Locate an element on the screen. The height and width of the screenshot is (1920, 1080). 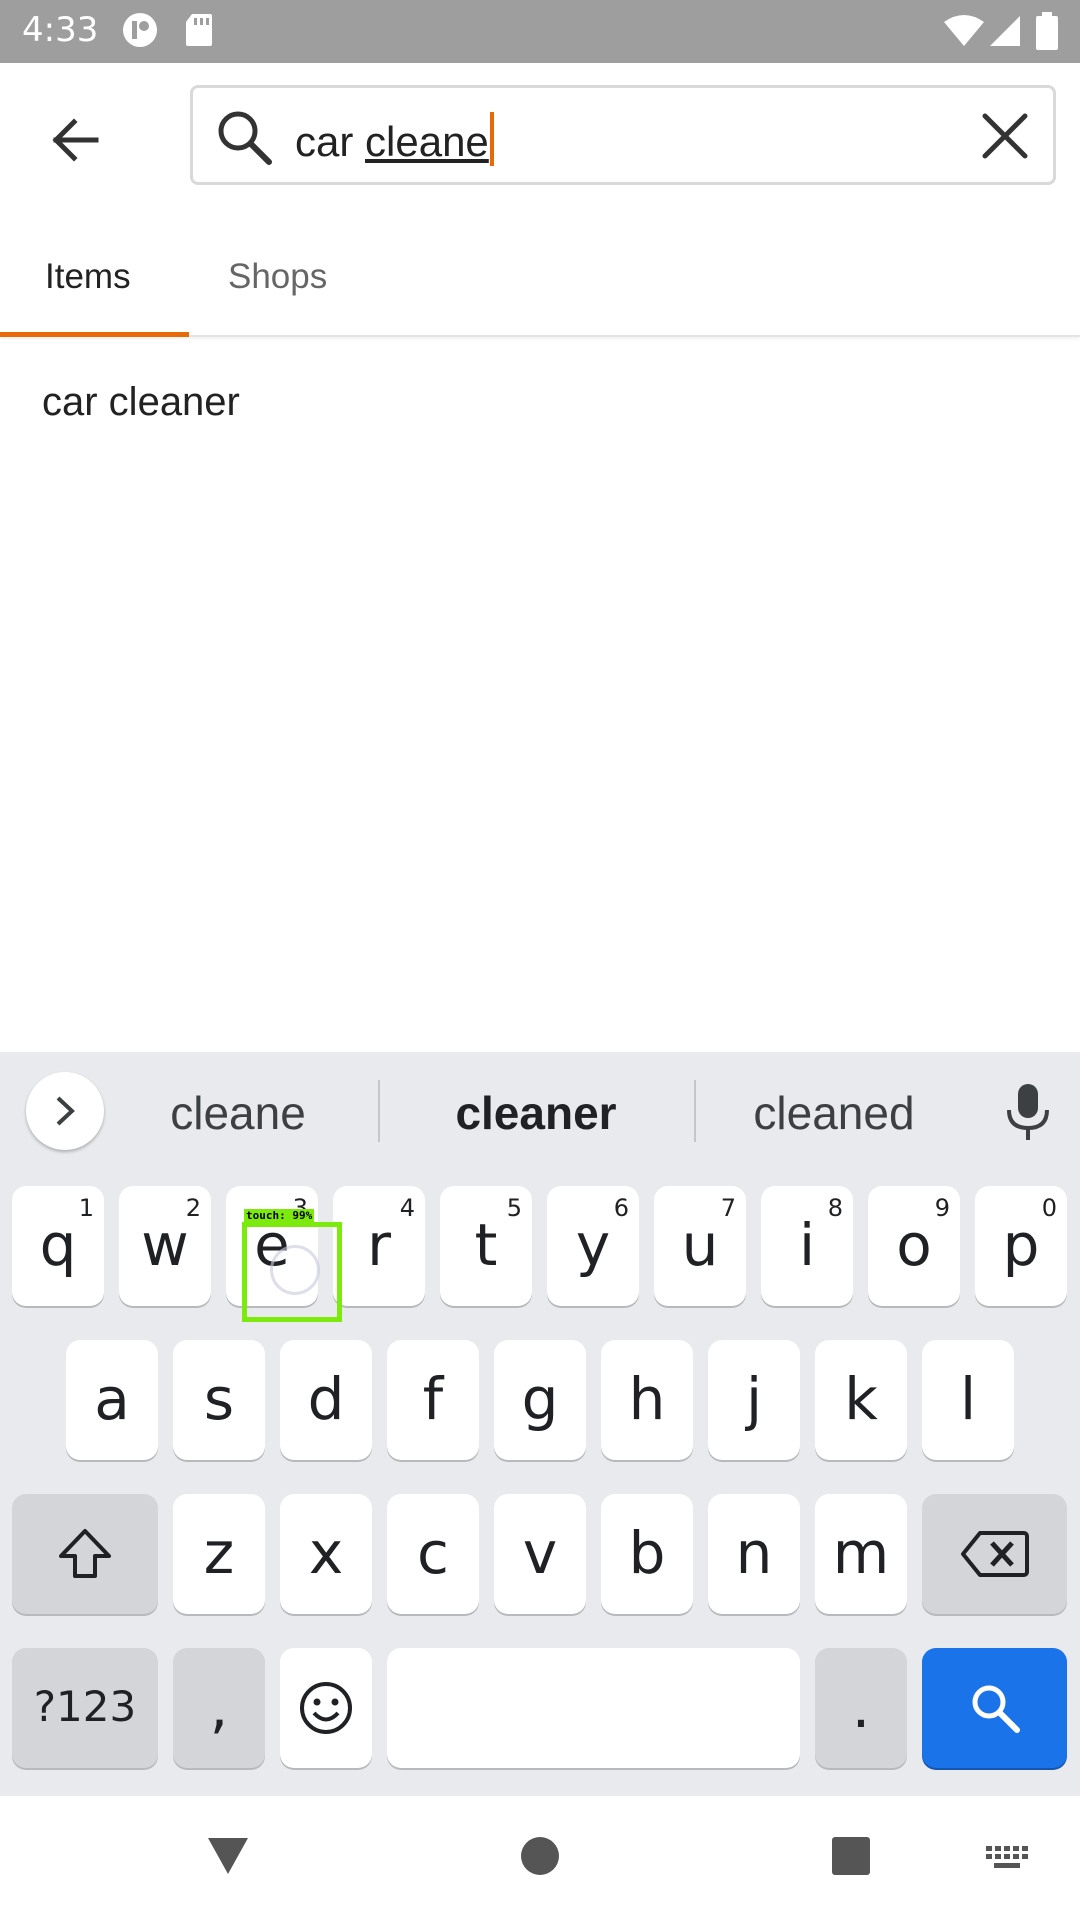
key-l: l is located at coordinates (968, 1400).